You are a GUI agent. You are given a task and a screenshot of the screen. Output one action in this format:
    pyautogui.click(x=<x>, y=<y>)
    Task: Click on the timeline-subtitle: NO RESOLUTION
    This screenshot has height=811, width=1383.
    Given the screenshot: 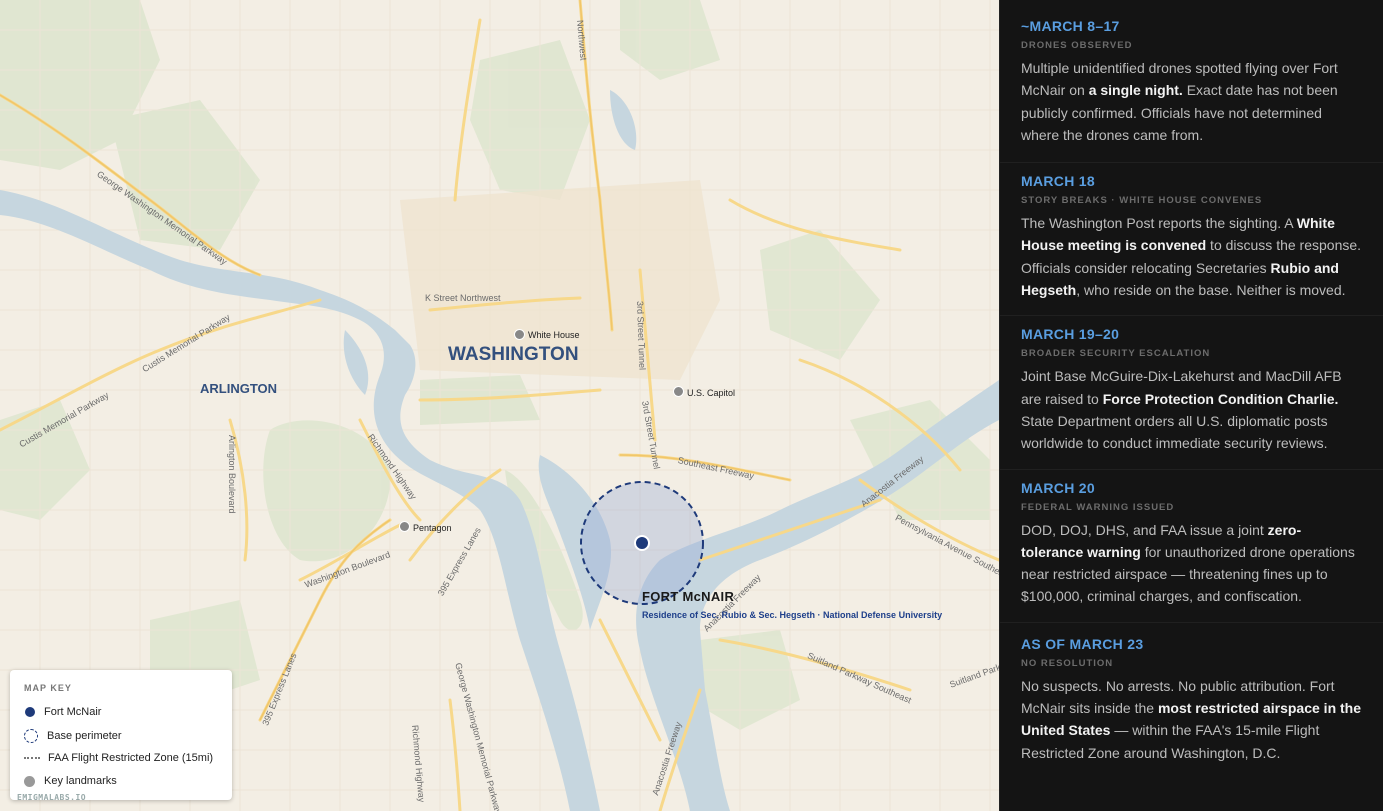 What is the action you would take?
    pyautogui.click(x=1067, y=663)
    